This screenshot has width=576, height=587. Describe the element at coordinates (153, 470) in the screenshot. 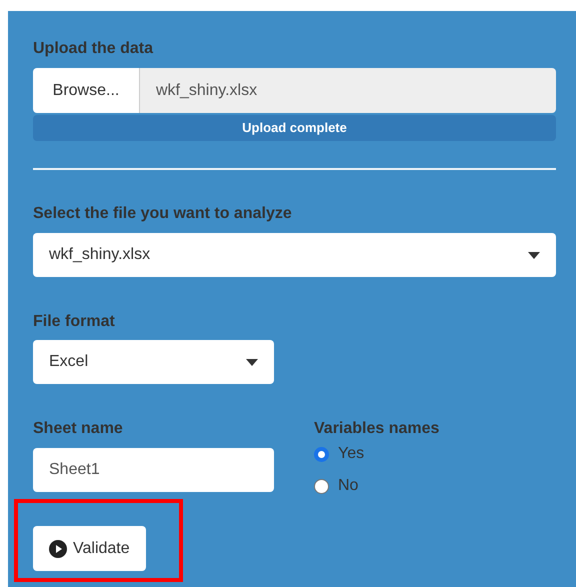

I see `sheet-name-field: Sheet1` at that location.